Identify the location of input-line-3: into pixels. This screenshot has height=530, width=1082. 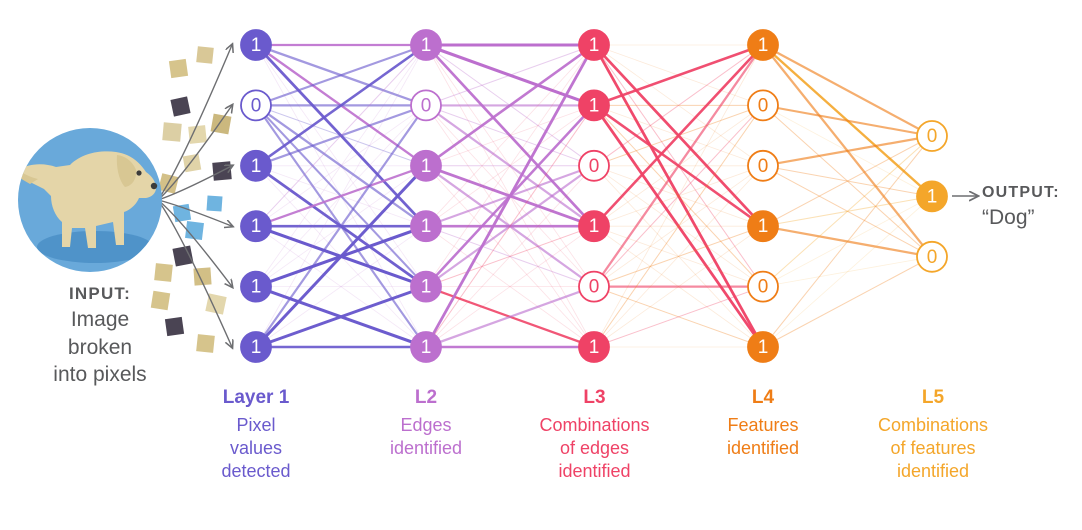
(100, 375).